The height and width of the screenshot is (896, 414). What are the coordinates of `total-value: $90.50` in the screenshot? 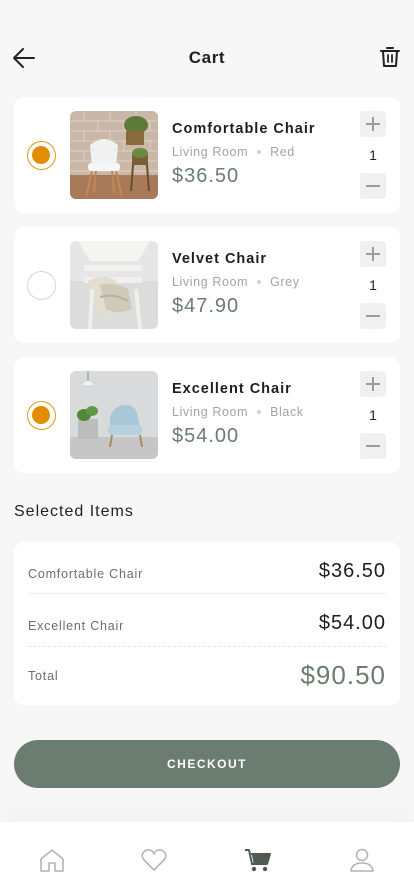 It's located at (343, 675).